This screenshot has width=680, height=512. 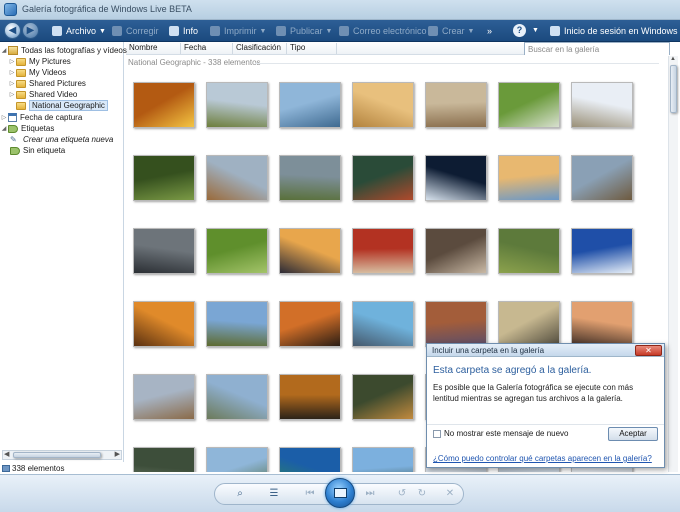 I want to click on column-tipo: Tipo, so click(x=311, y=48).